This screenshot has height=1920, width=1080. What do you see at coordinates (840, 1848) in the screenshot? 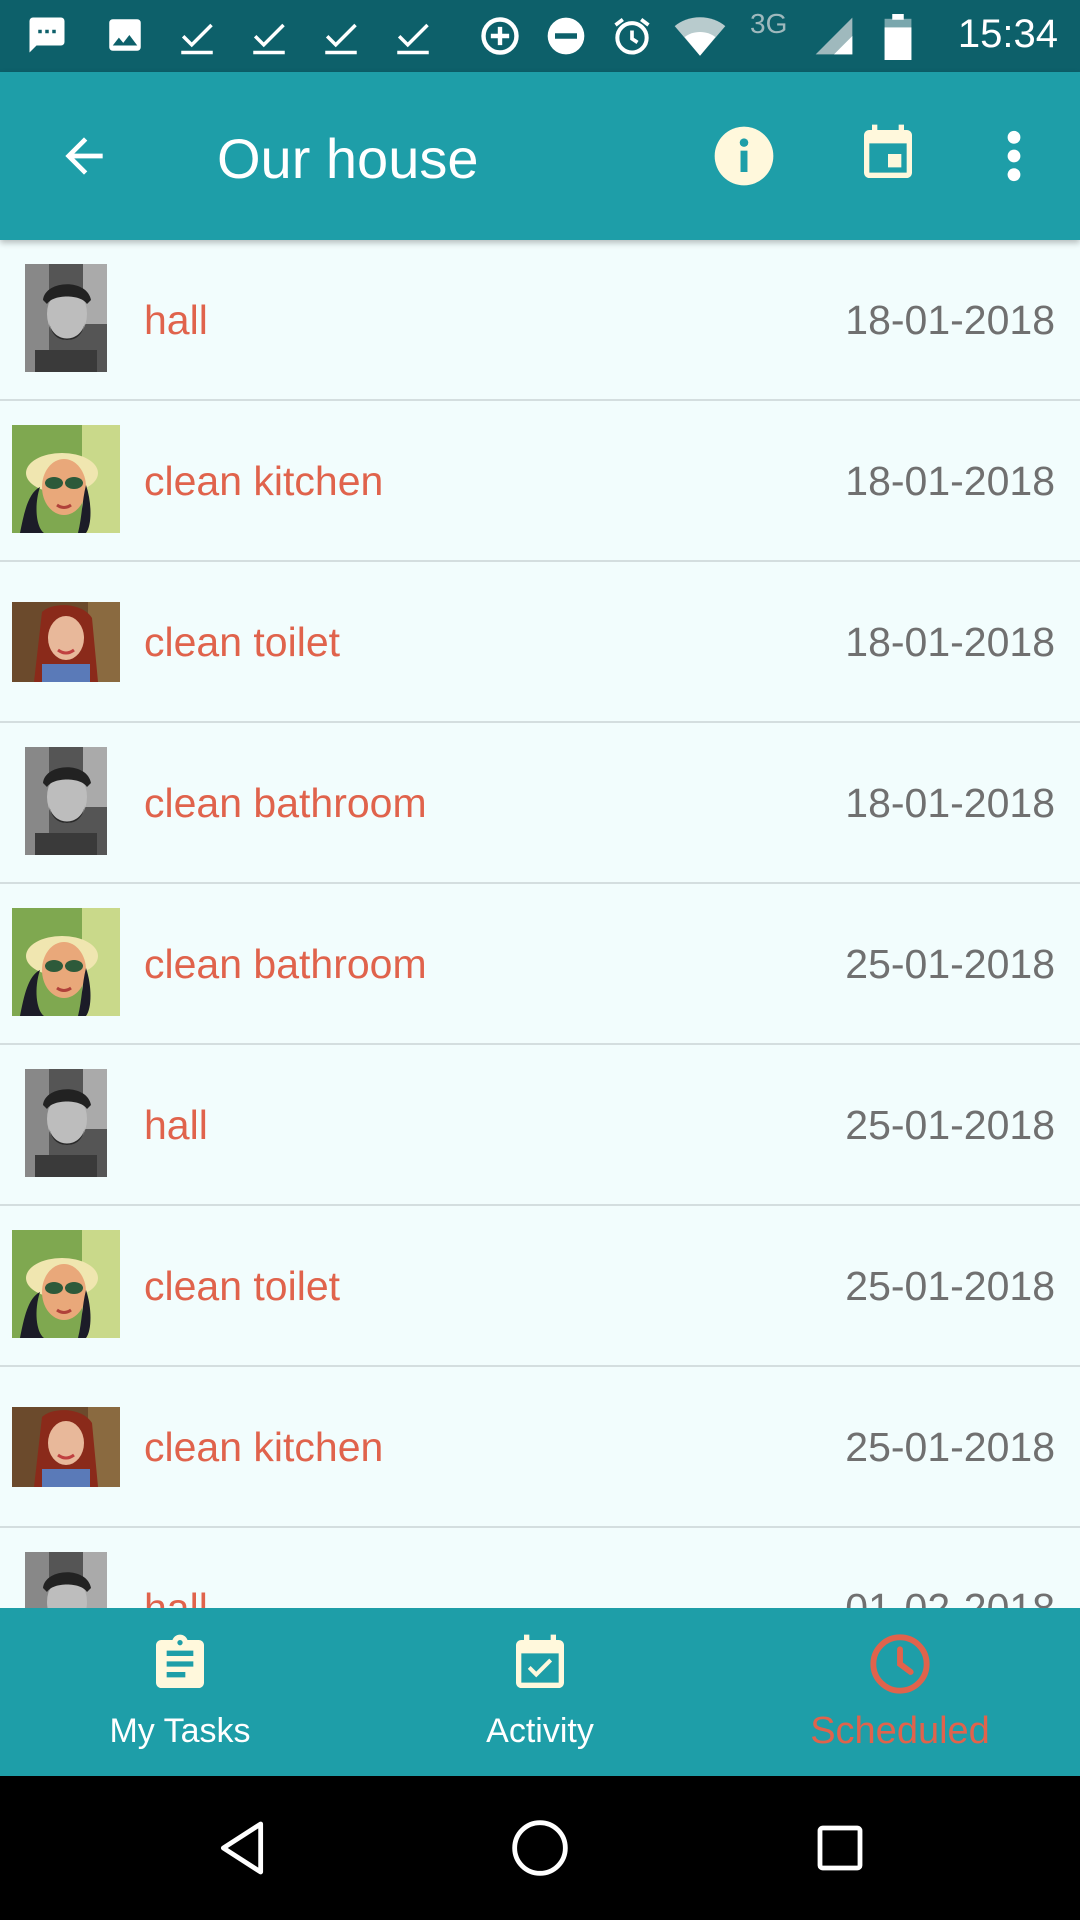
I see `recents-icon` at bounding box center [840, 1848].